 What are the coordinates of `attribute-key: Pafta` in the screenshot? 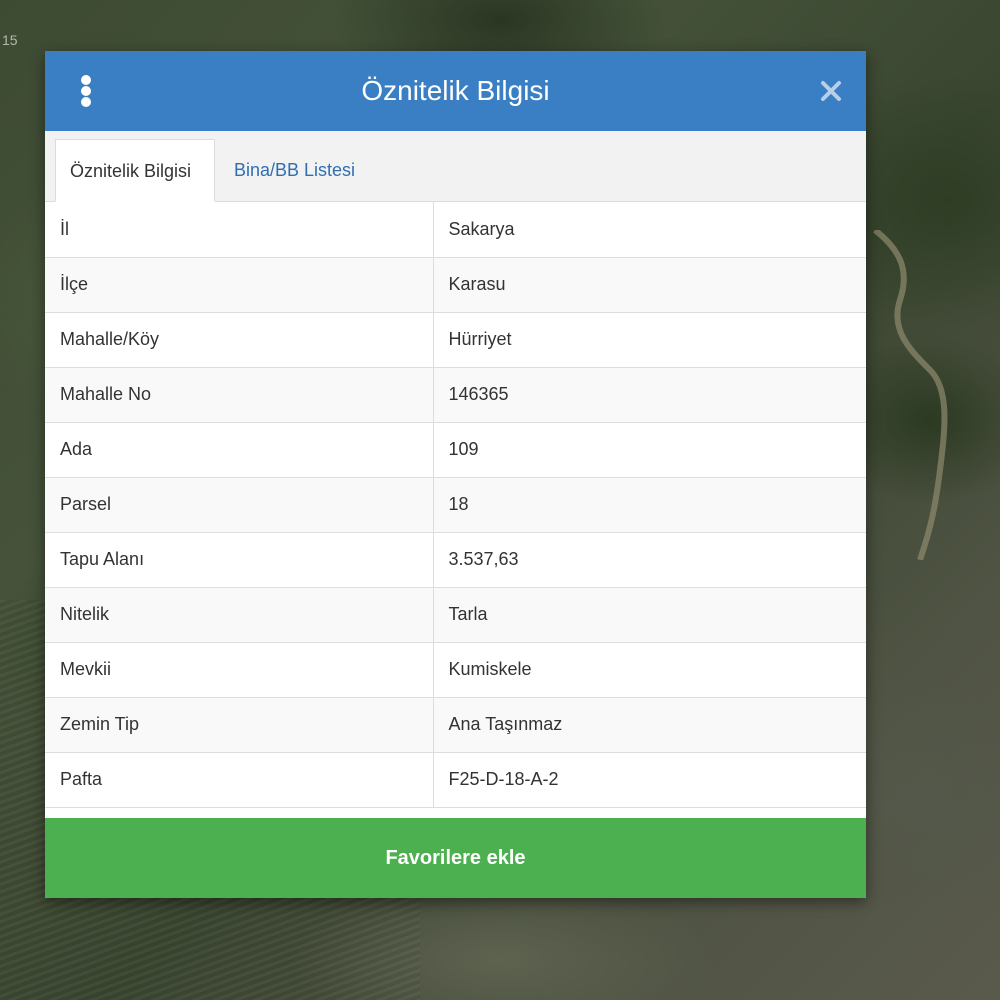 It's located at (239, 780).